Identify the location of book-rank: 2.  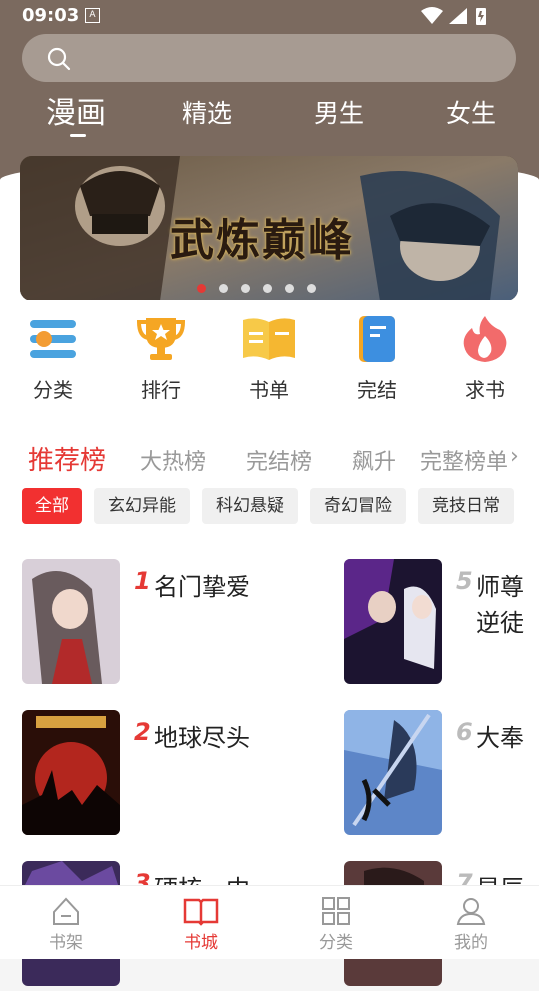
(142, 732).